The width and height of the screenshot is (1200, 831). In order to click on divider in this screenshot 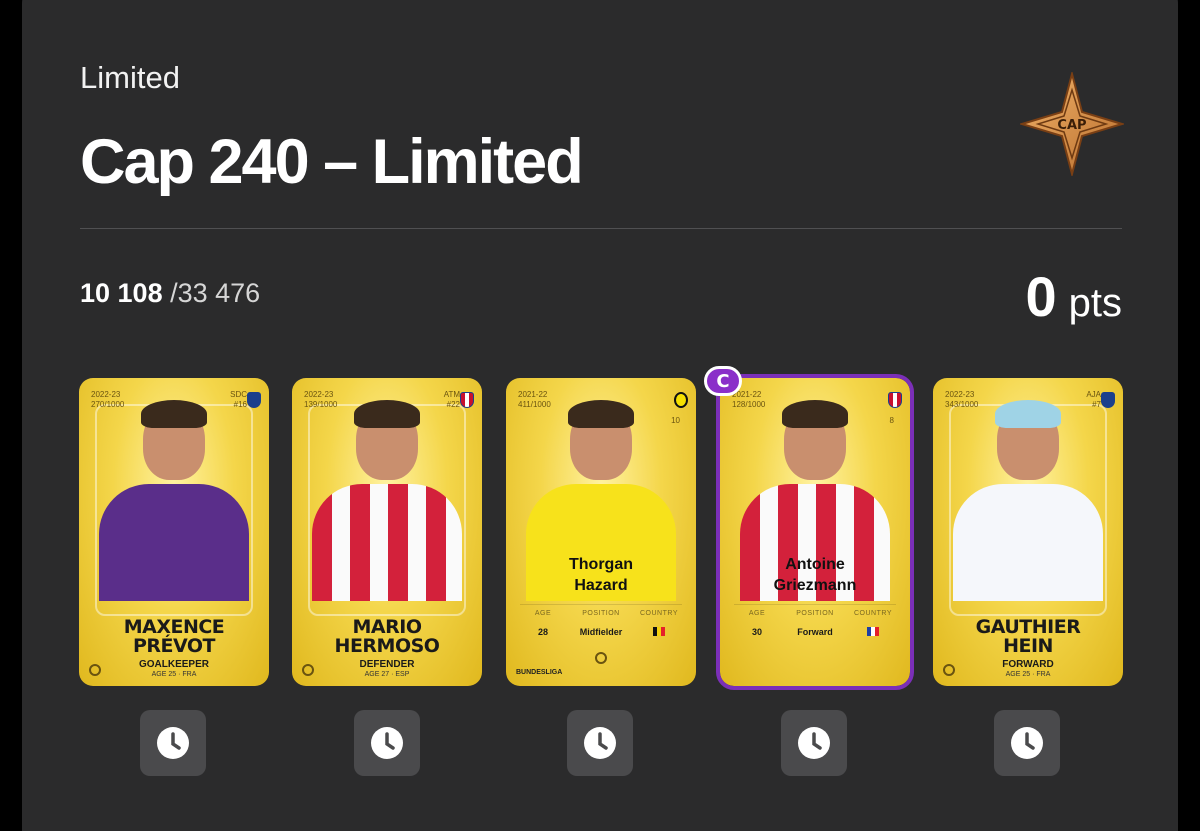, I will do `click(601, 228)`.